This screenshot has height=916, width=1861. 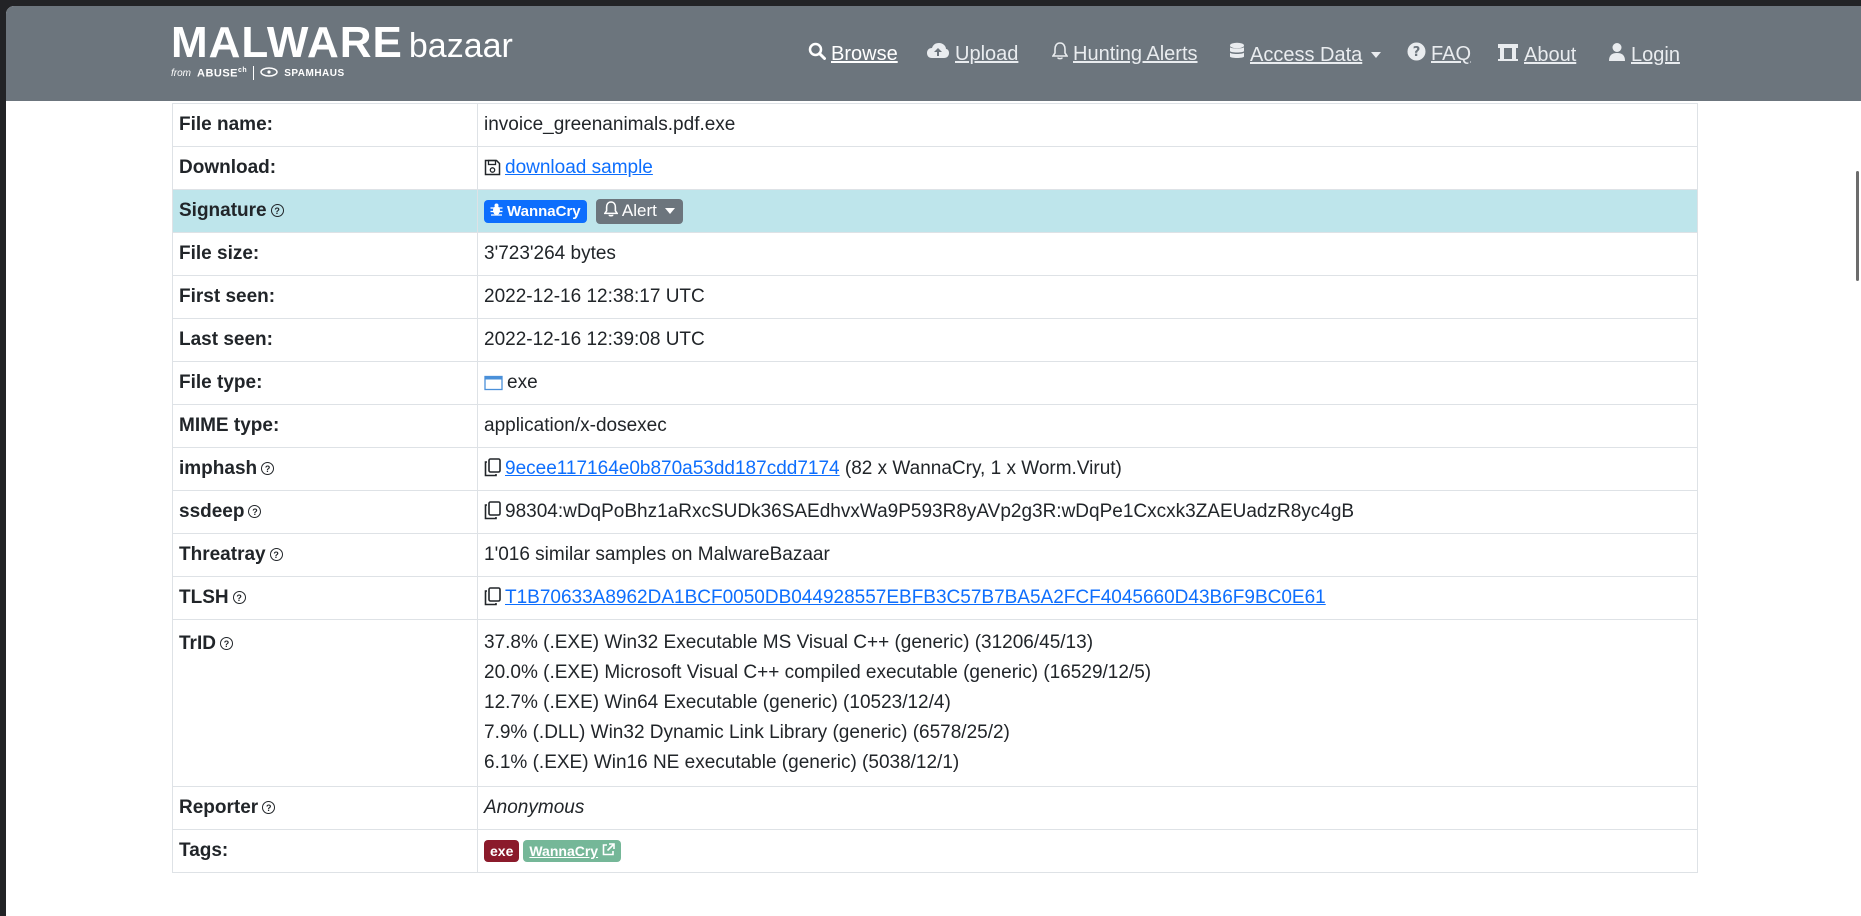 I want to click on signature-badge-label: WannaCry, so click(x=544, y=211).